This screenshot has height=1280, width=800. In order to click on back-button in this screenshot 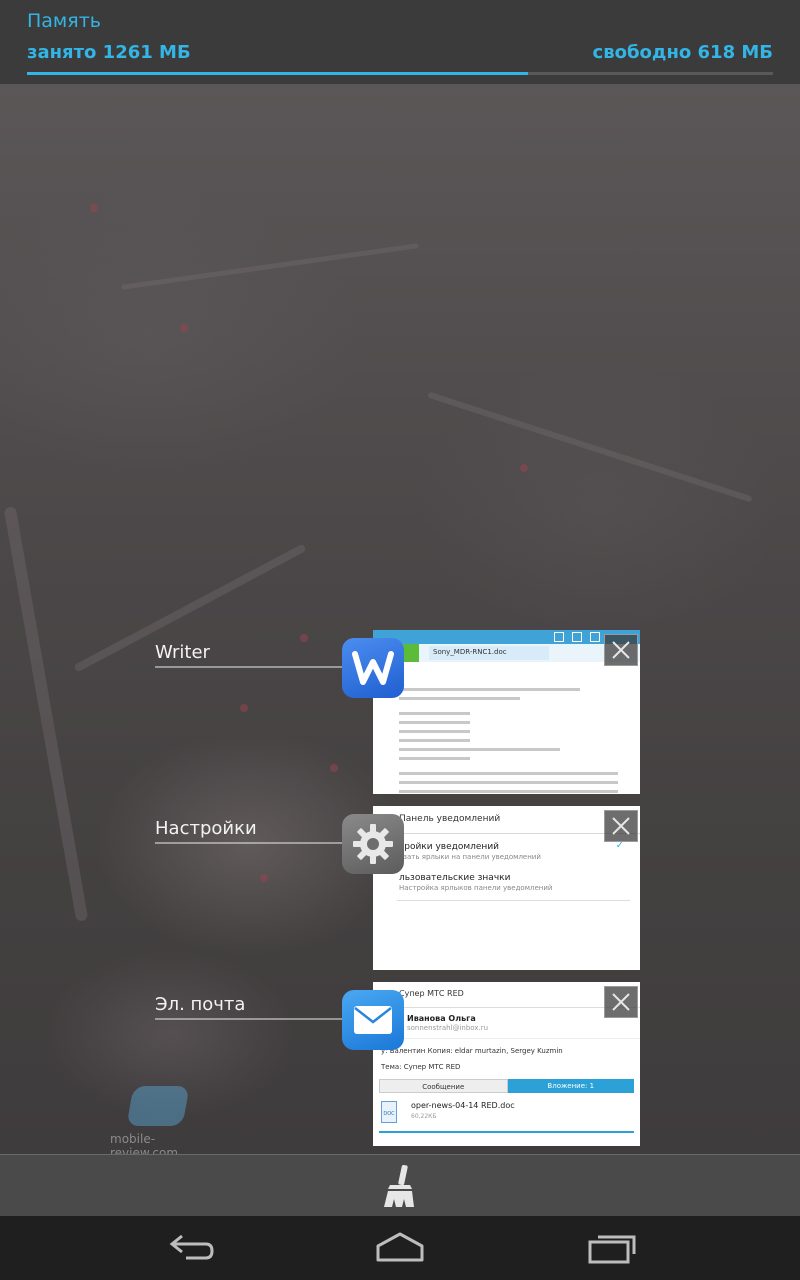, I will do `click(190, 1248)`.